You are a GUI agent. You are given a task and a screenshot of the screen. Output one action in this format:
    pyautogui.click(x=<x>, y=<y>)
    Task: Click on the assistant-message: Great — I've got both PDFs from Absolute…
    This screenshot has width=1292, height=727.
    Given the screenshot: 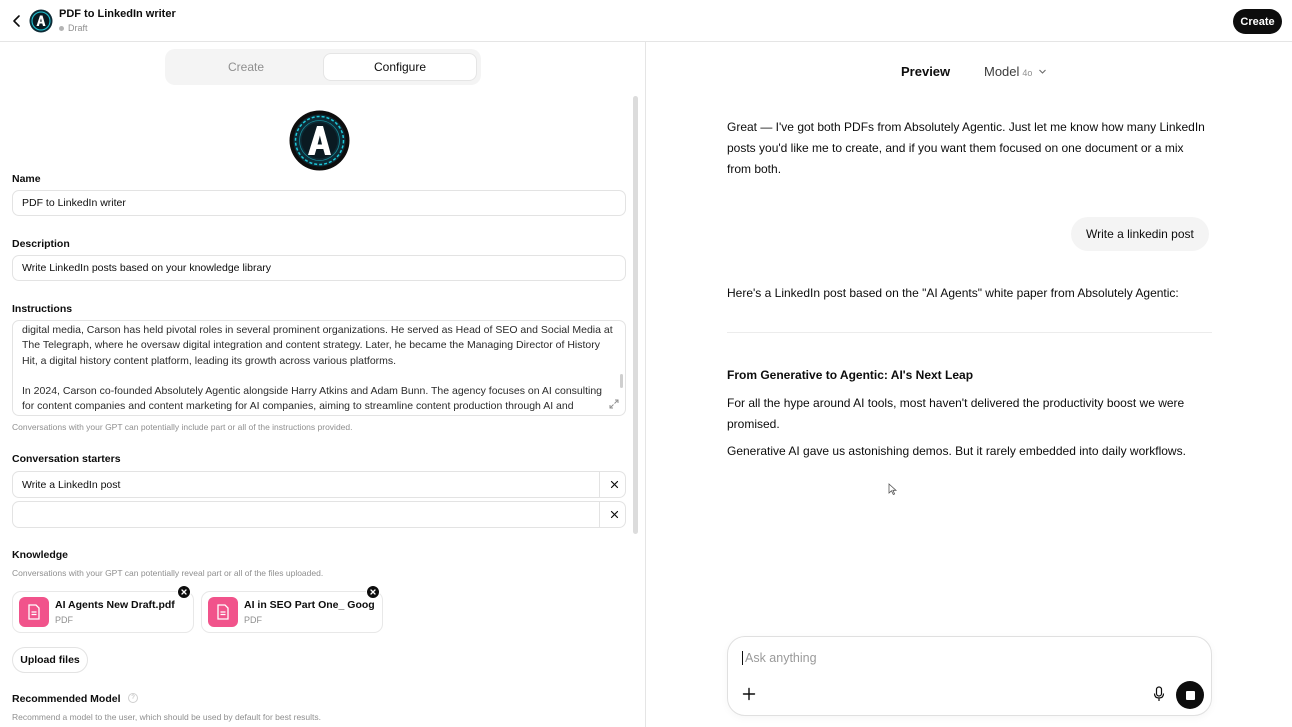 What is the action you would take?
    pyautogui.click(x=966, y=148)
    